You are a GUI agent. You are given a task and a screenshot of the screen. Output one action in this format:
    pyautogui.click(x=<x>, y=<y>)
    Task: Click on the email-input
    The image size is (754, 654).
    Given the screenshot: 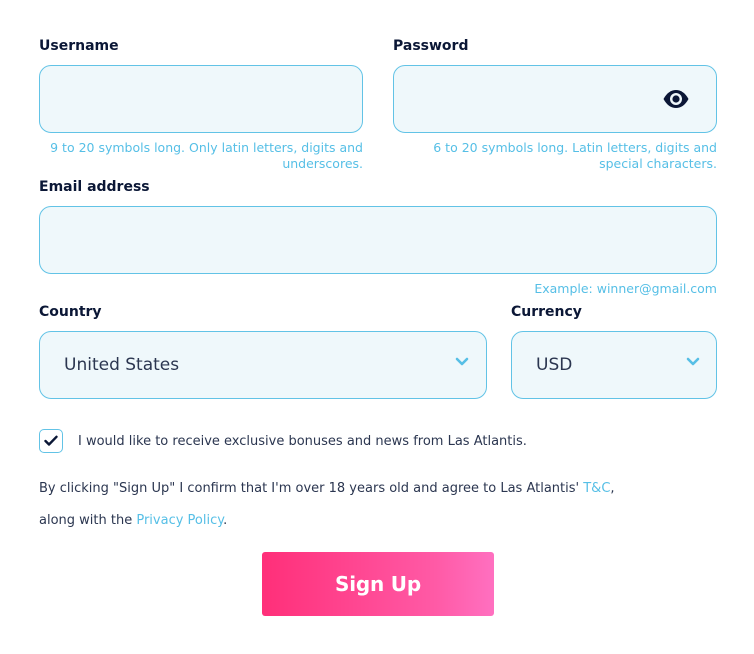 What is the action you would take?
    pyautogui.click(x=378, y=240)
    